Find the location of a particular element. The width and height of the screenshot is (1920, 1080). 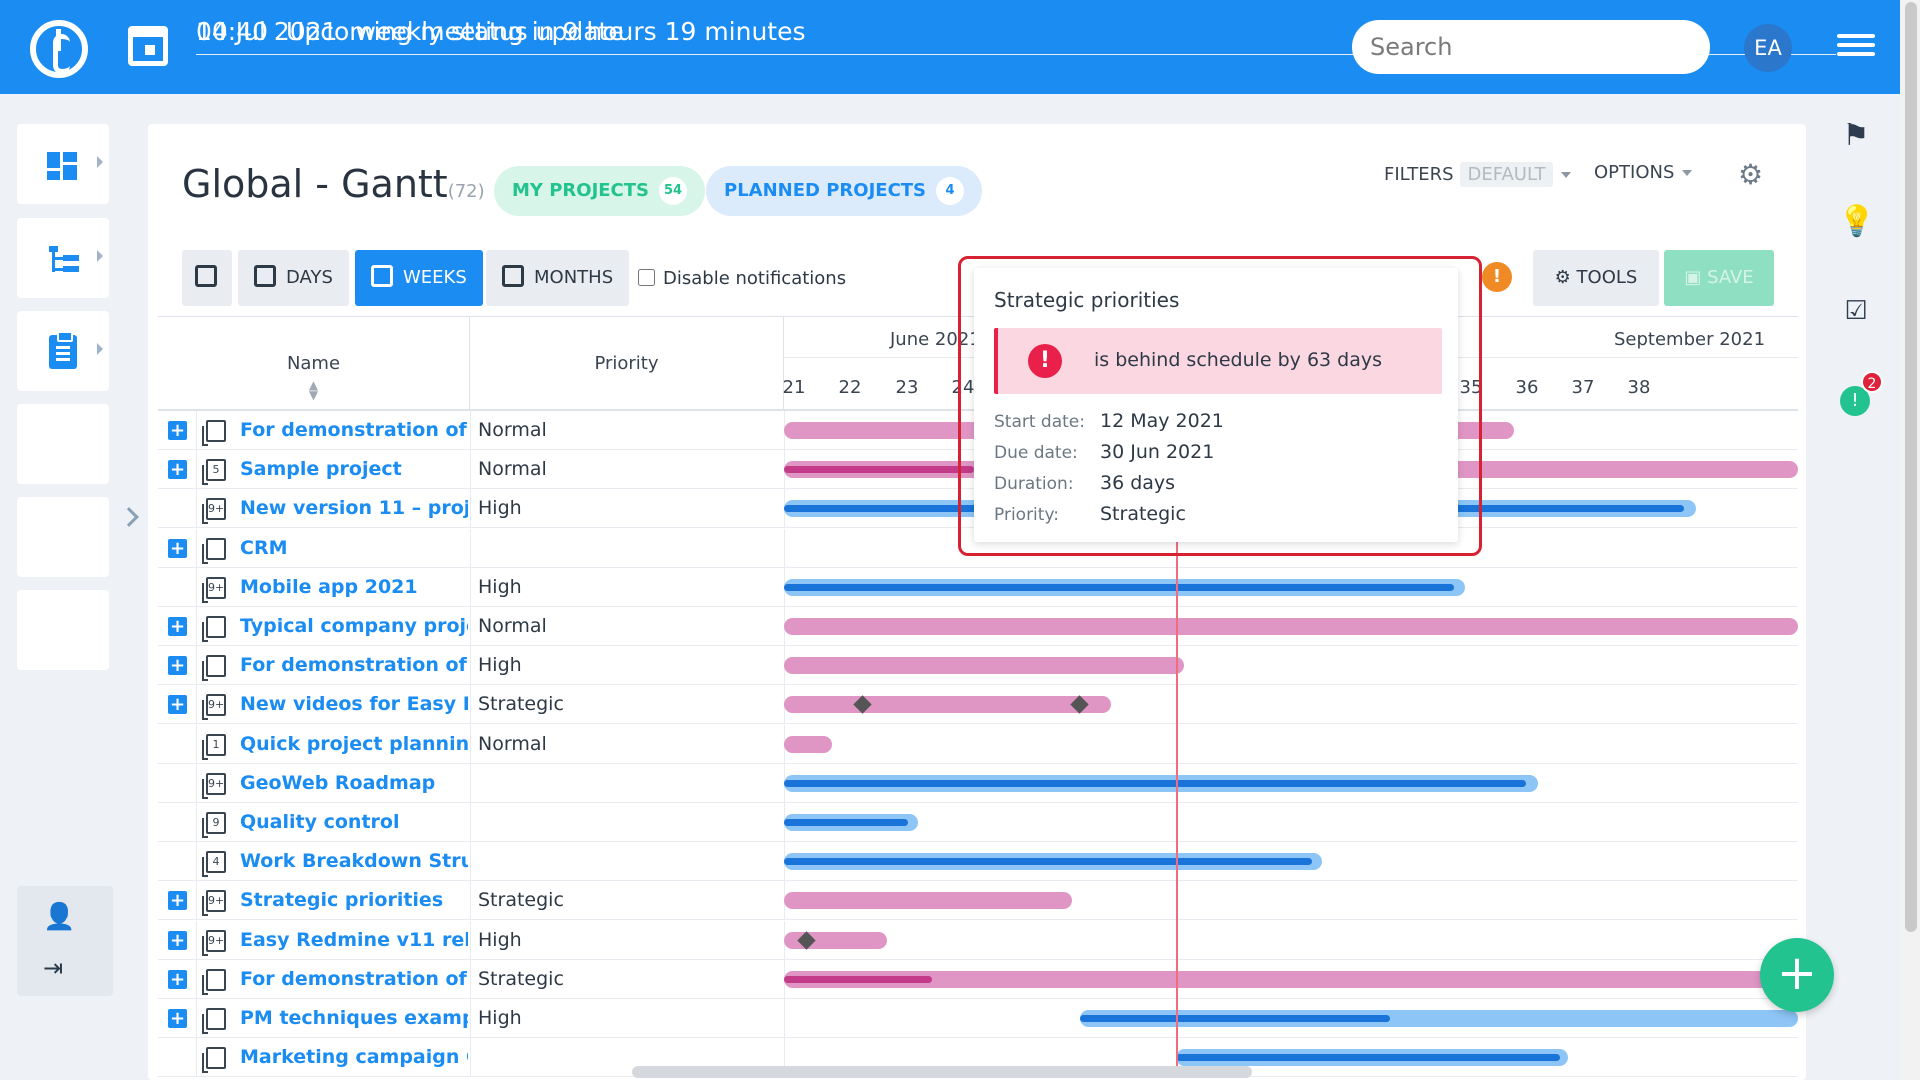

my-projects-button: MY PROJECTS 54 is located at coordinates (600, 191).